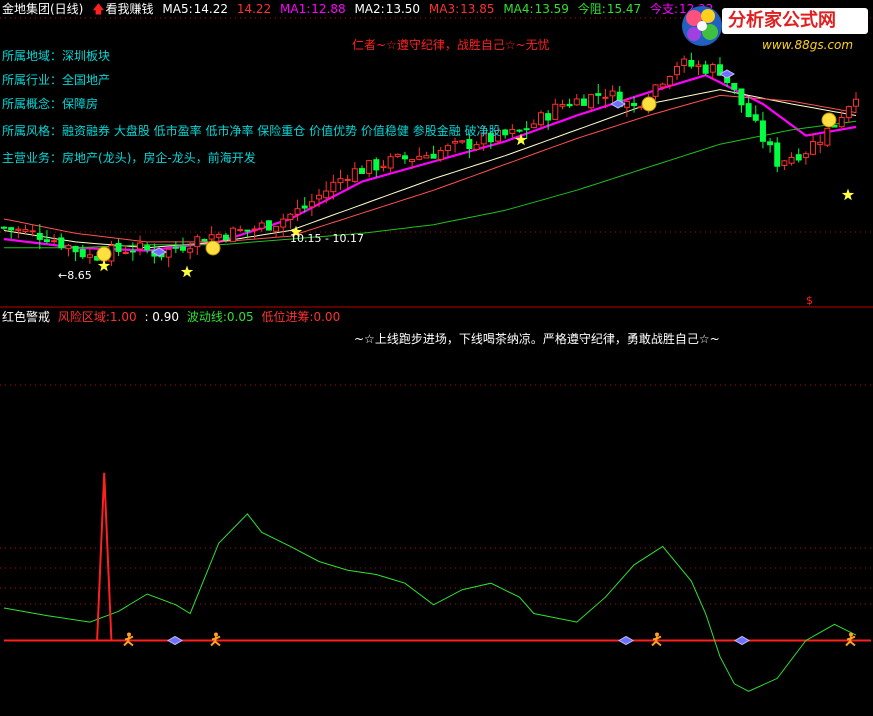 The image size is (873, 716). Describe the element at coordinates (444, 9) in the screenshot. I see `ma3-label: MA3:` at that location.